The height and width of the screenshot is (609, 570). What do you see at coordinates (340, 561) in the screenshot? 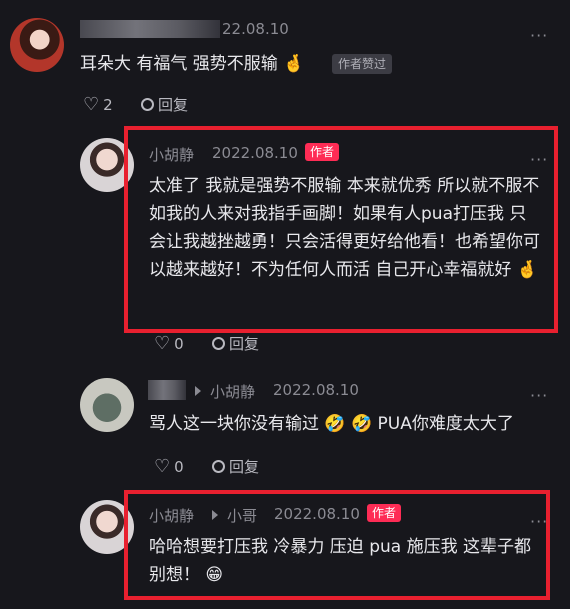
I see `reply-text: 哈哈想要打压我 冷暴力 压迫 pua 施压我 这辈子都别想！ 😁` at bounding box center [340, 561].